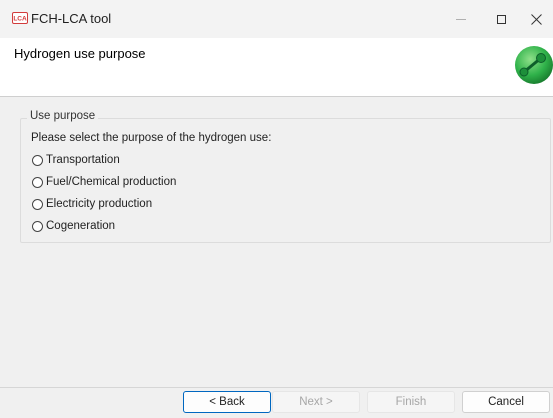 This screenshot has width=553, height=418. Describe the element at coordinates (111, 182) in the screenshot. I see `radio-label: Fuel/Chemical production` at that location.